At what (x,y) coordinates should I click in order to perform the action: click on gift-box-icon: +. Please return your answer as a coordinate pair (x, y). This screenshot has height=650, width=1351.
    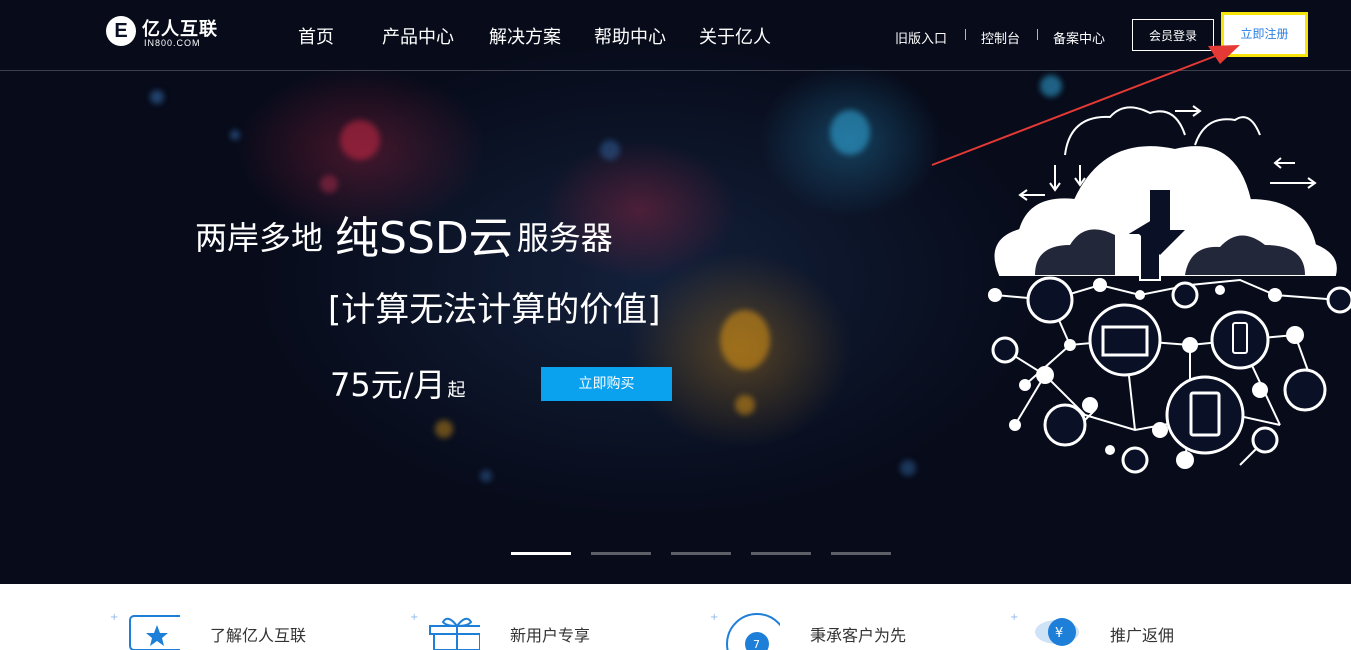
    Looking at the image, I should click on (445, 631).